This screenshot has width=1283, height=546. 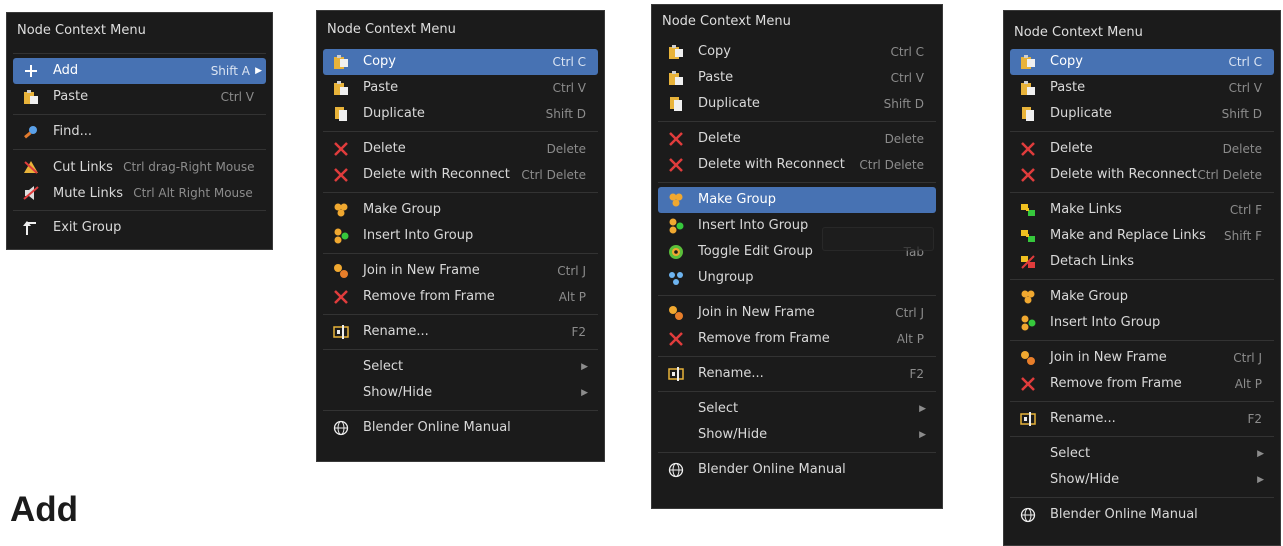 I want to click on menu-item-make-and-replace-links: Make and Replace Links Shift F, so click(x=1142, y=236).